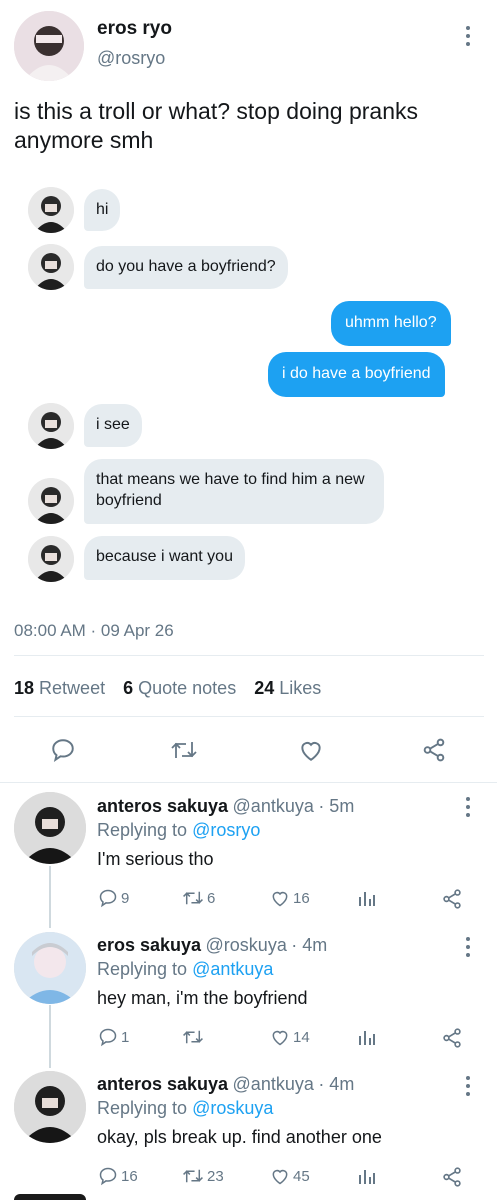 This screenshot has height=1200, width=497. Describe the element at coordinates (49, 46) in the screenshot. I see `author-avatar` at that location.